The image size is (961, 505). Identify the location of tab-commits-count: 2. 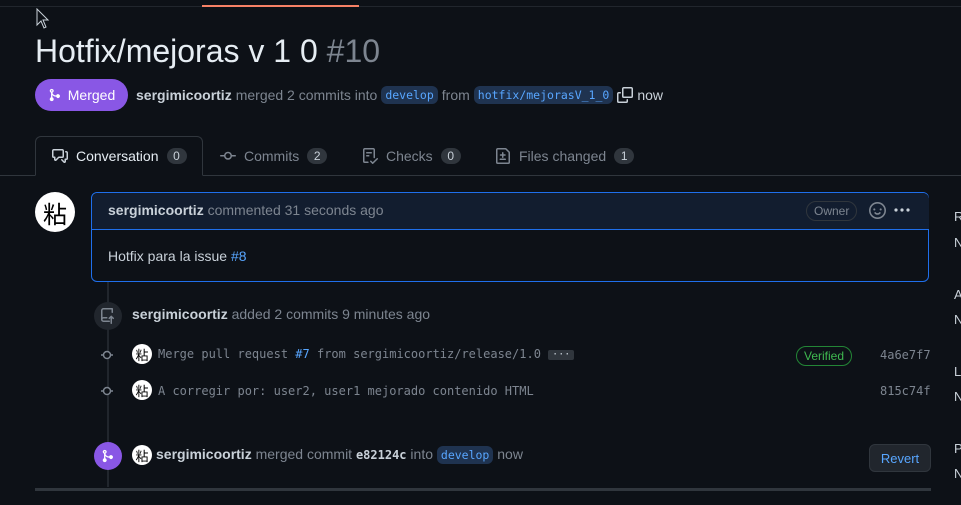
(317, 156).